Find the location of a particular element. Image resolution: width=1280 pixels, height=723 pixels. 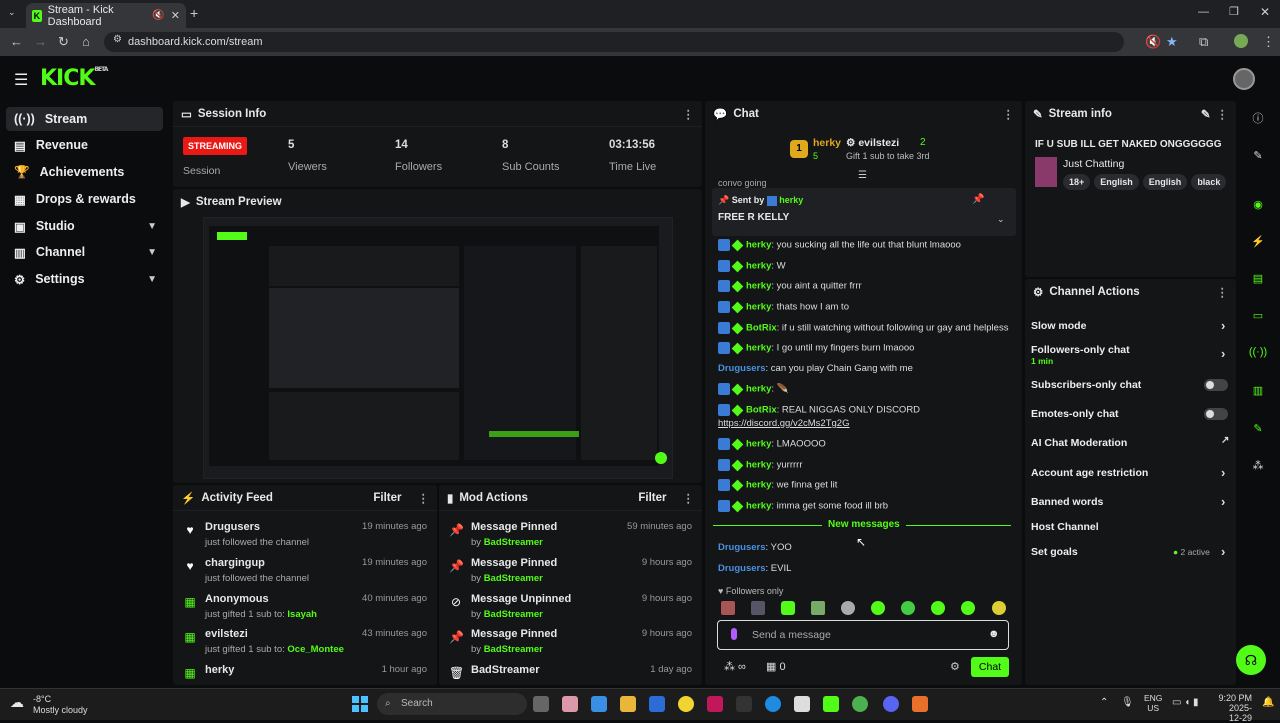

account-age-item: Account age restriction › is located at coordinates (1128, 472).